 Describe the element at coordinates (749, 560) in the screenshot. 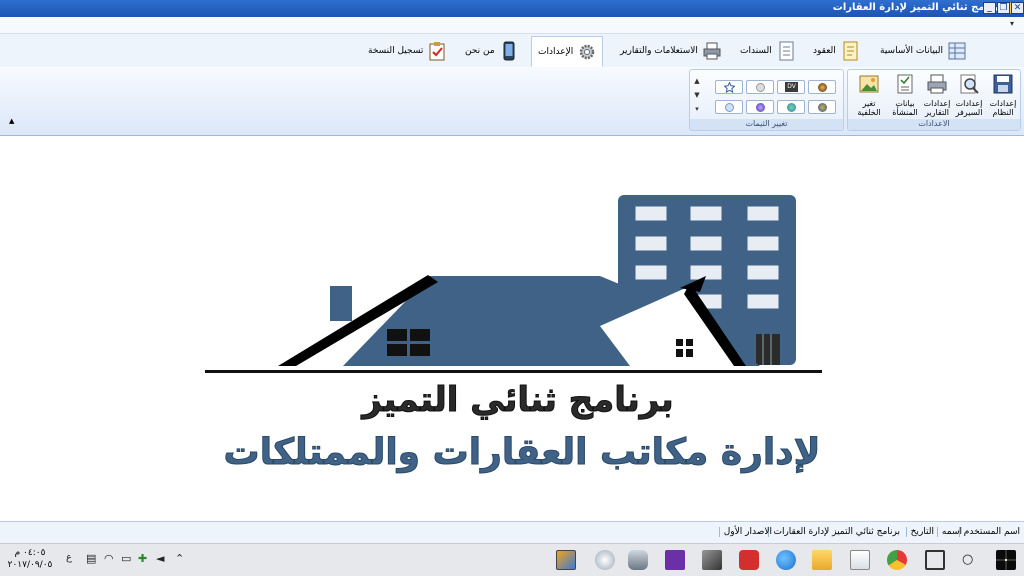

I see `mail-app-icon` at that location.